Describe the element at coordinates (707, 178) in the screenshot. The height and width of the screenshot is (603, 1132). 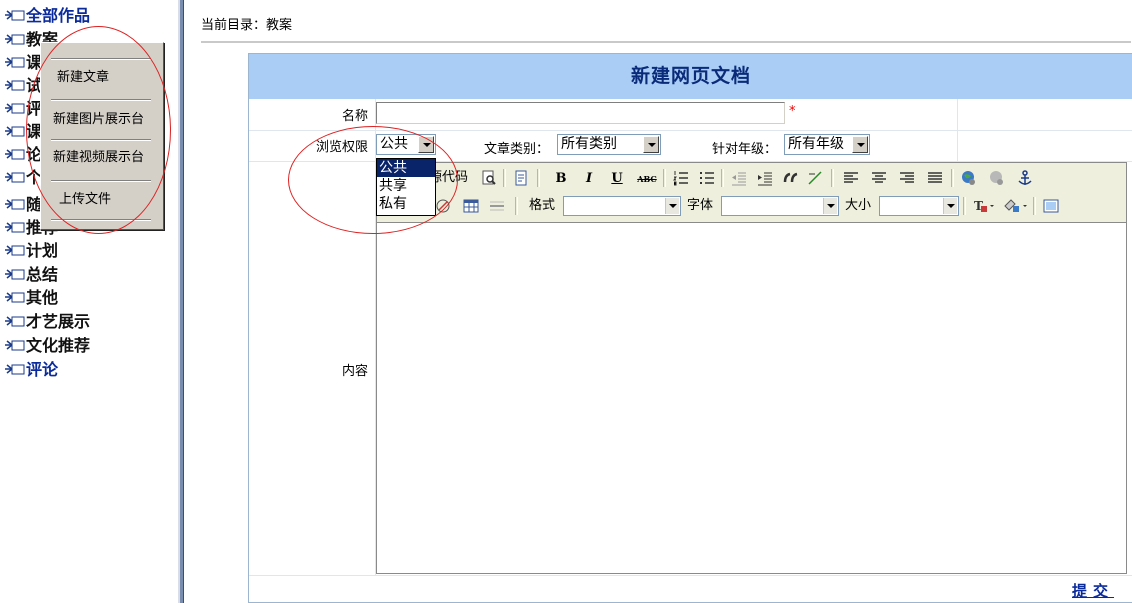
I see `bullet-list-icon` at that location.